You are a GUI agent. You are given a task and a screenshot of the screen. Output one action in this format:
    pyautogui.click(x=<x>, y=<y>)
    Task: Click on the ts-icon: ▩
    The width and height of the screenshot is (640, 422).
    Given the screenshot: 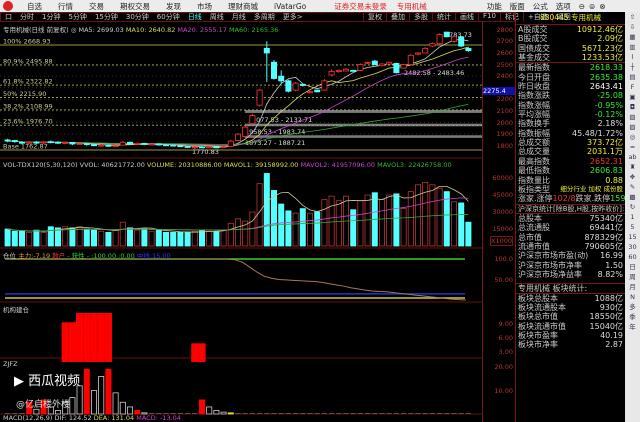 What is the action you would take?
    pyautogui.click(x=632, y=197)
    